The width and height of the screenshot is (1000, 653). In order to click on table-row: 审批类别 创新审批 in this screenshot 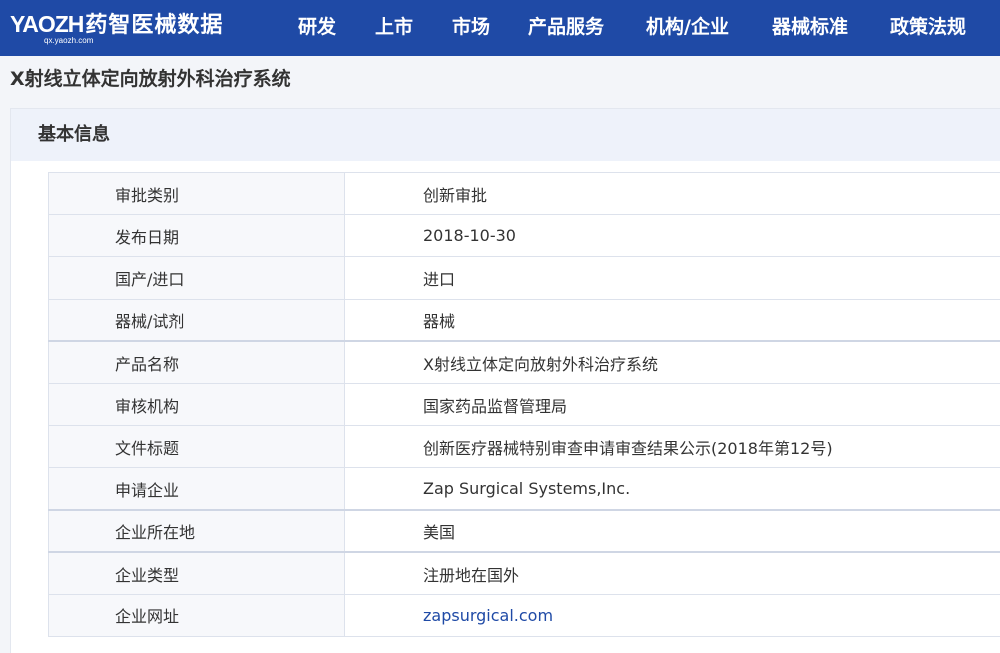, I will do `click(524, 193)`.